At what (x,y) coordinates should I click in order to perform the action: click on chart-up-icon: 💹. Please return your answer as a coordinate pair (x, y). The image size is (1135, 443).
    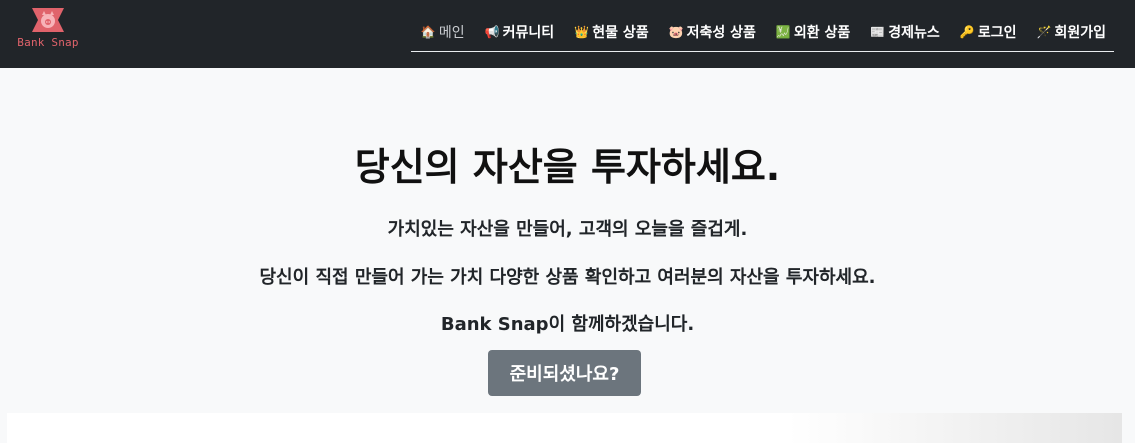
    Looking at the image, I should click on (783, 31).